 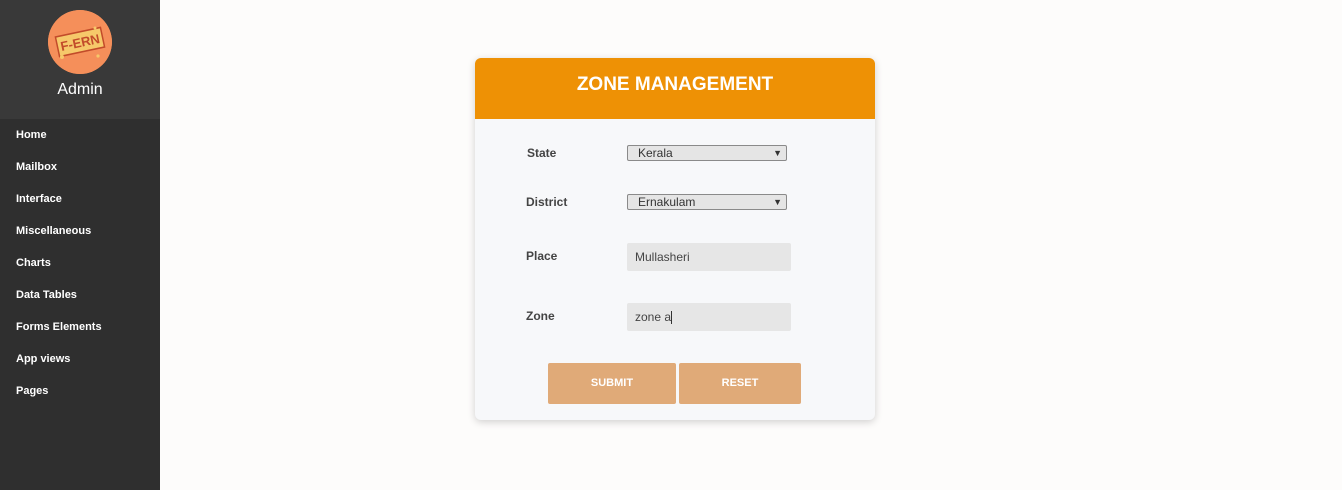 What do you see at coordinates (612, 383) in the screenshot?
I see `submit-button: SUBMIT` at bounding box center [612, 383].